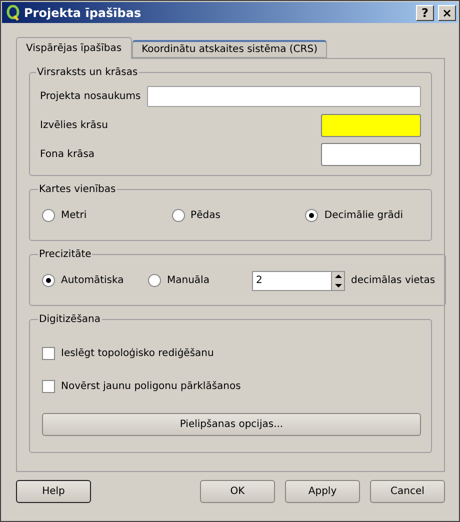 This screenshot has width=460, height=522. What do you see at coordinates (151, 386) in the screenshot?
I see `checkbox-label: Novērst jaunu poligonu pārklāšanos` at bounding box center [151, 386].